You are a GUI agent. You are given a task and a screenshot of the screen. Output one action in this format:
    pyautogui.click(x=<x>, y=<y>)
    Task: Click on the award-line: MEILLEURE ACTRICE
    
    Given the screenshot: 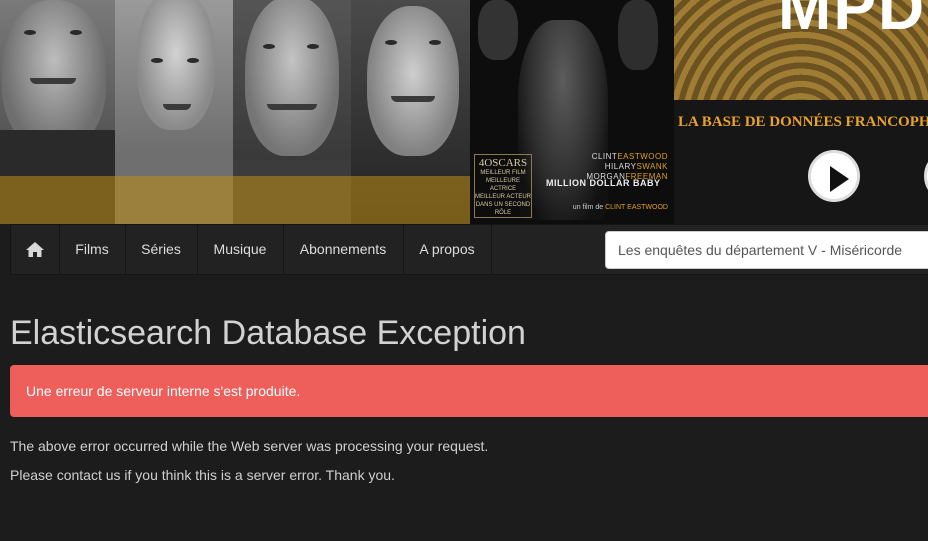 What is the action you would take?
    pyautogui.click(x=502, y=185)
    